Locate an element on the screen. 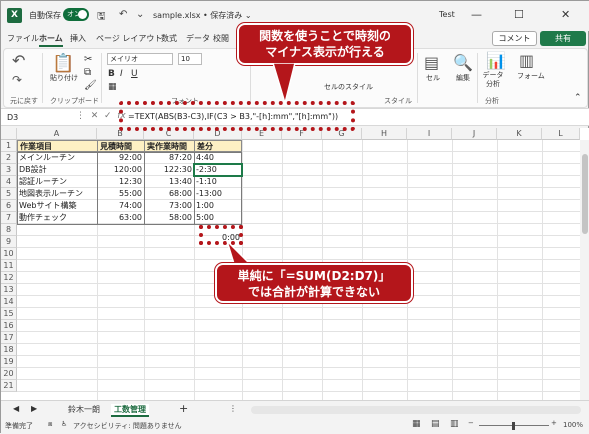 The image size is (589, 434). collapse-ribbon-icon: ⌃ is located at coordinates (578, 98).